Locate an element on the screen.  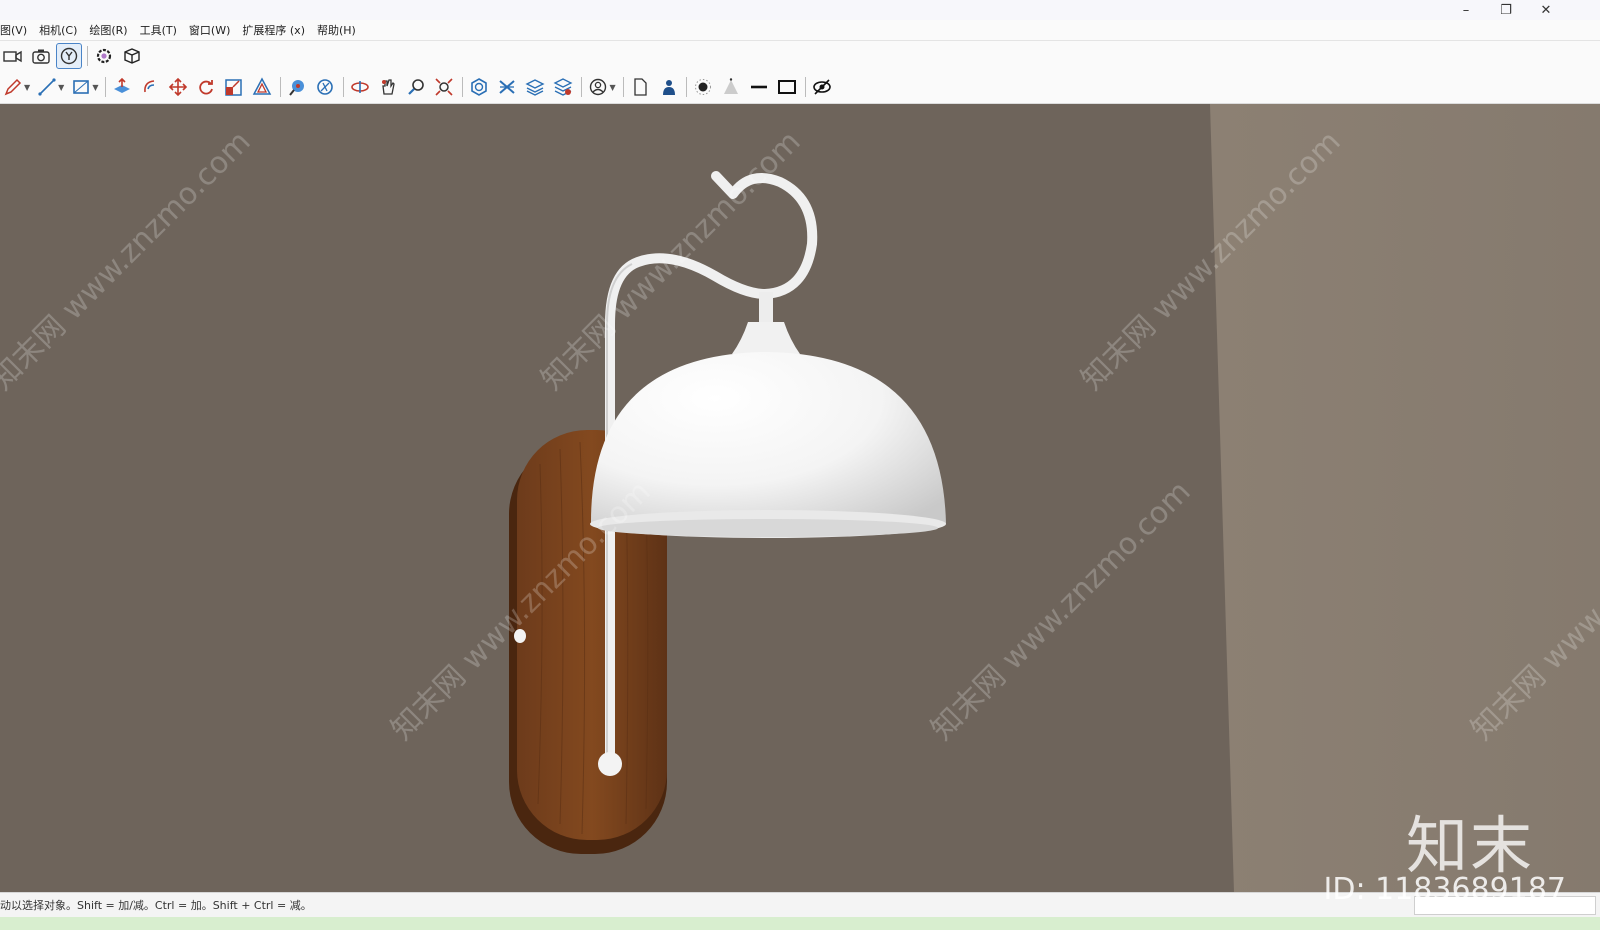
menu-extensions: 扩展程序 (x) is located at coordinates (273, 30).